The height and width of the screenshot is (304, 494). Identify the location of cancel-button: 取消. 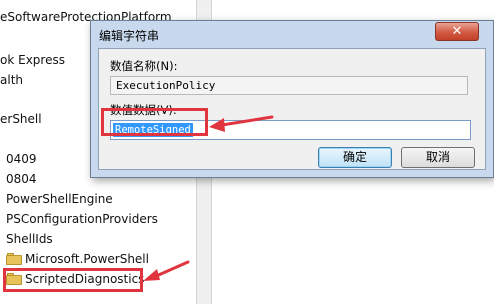
(438, 157).